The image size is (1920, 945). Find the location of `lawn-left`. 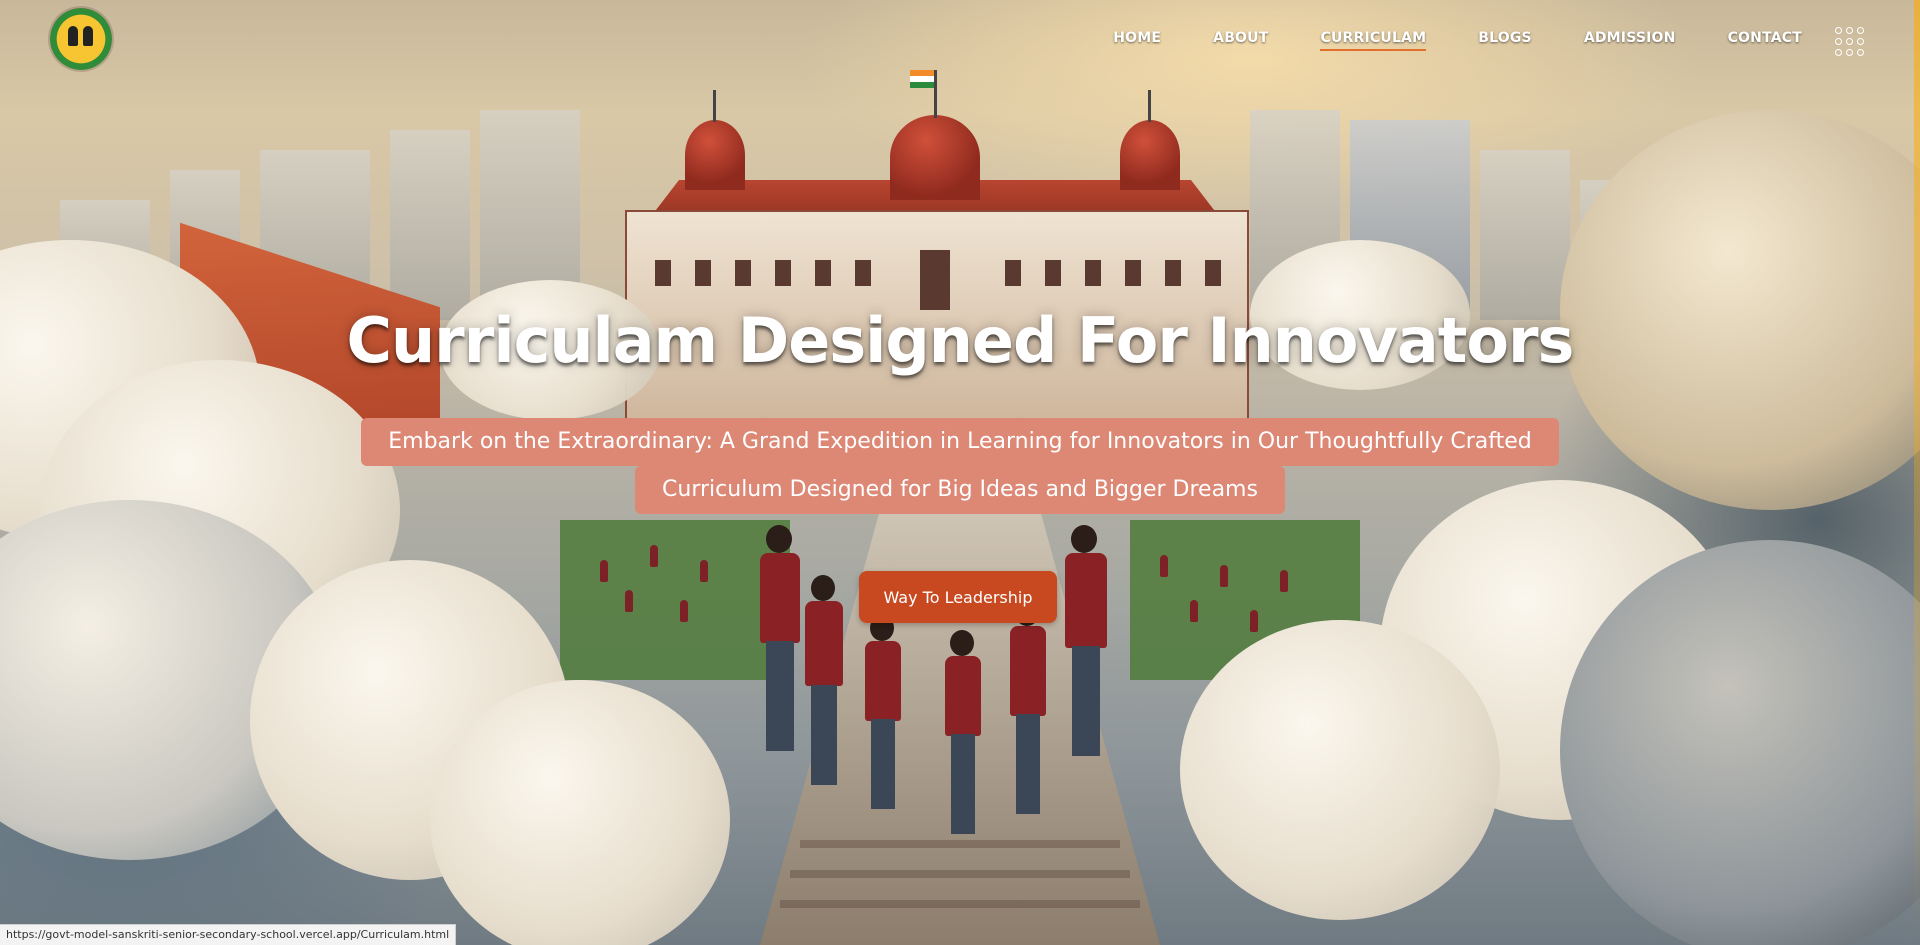

lawn-left is located at coordinates (675, 600).